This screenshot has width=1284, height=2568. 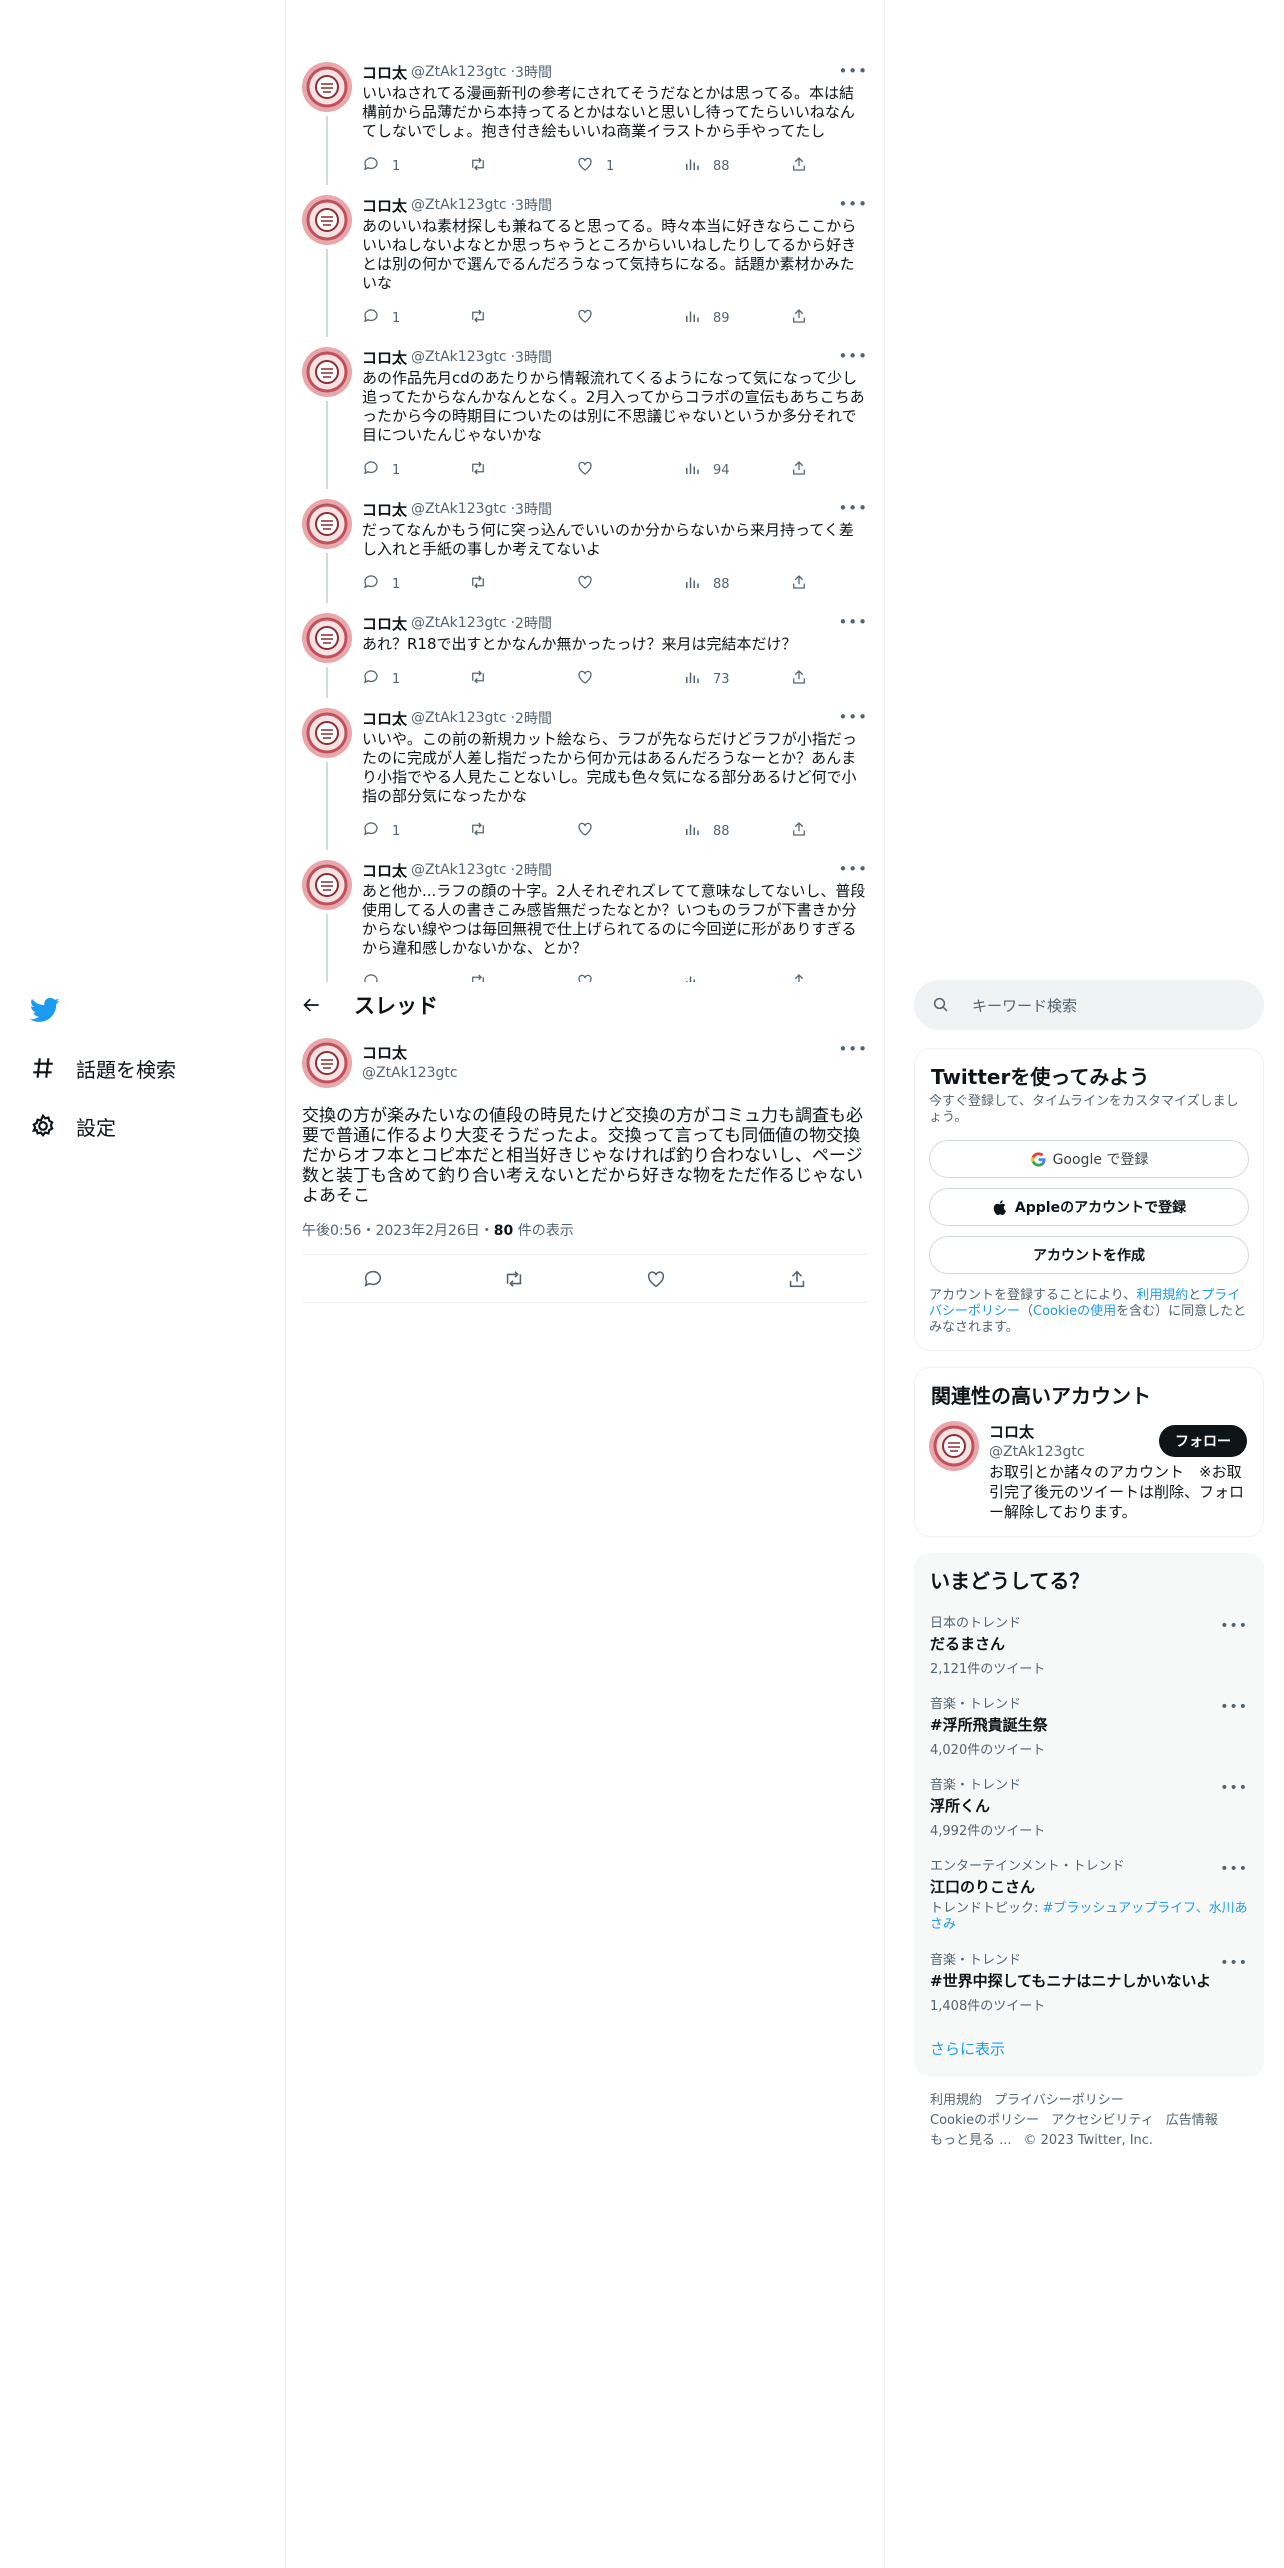 I want to click on retweet-icon, so click(x=514, y=1279).